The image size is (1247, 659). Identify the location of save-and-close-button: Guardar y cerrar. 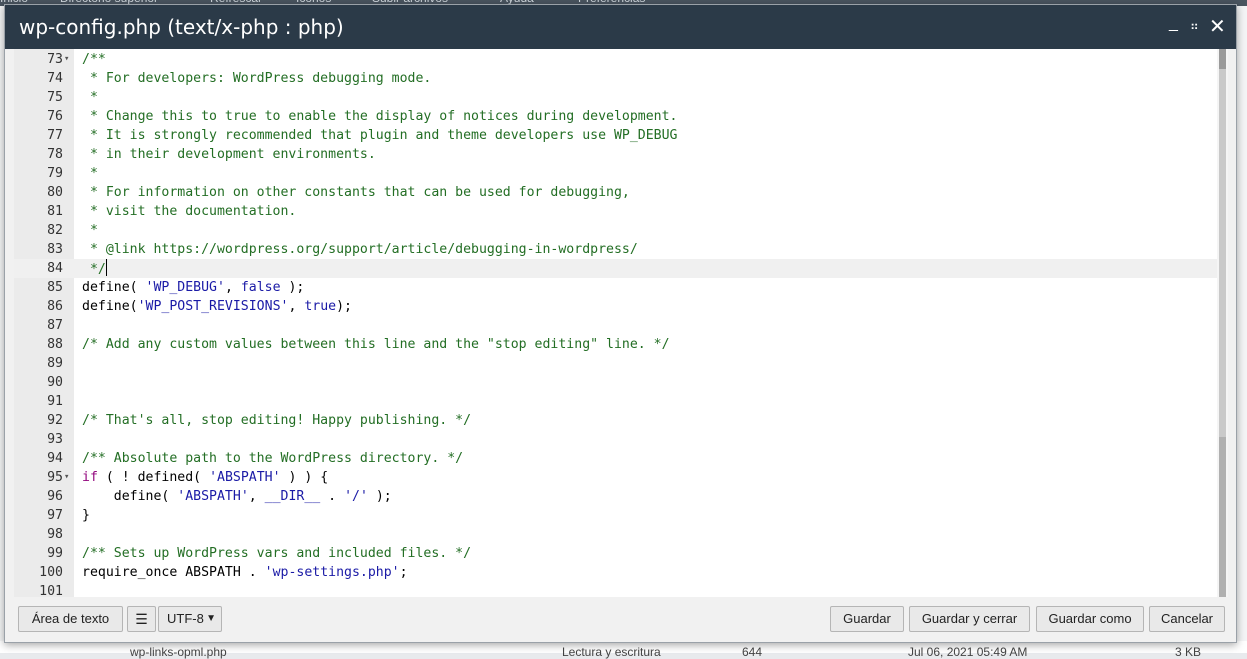
(969, 619).